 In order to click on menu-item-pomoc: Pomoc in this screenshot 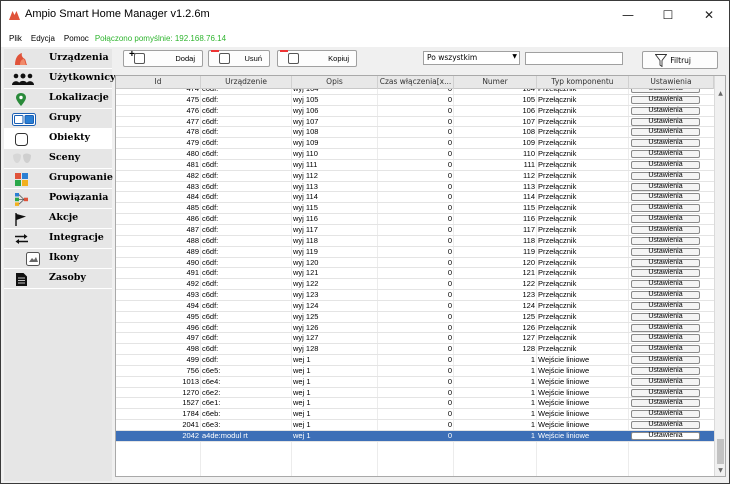, I will do `click(76, 38)`.